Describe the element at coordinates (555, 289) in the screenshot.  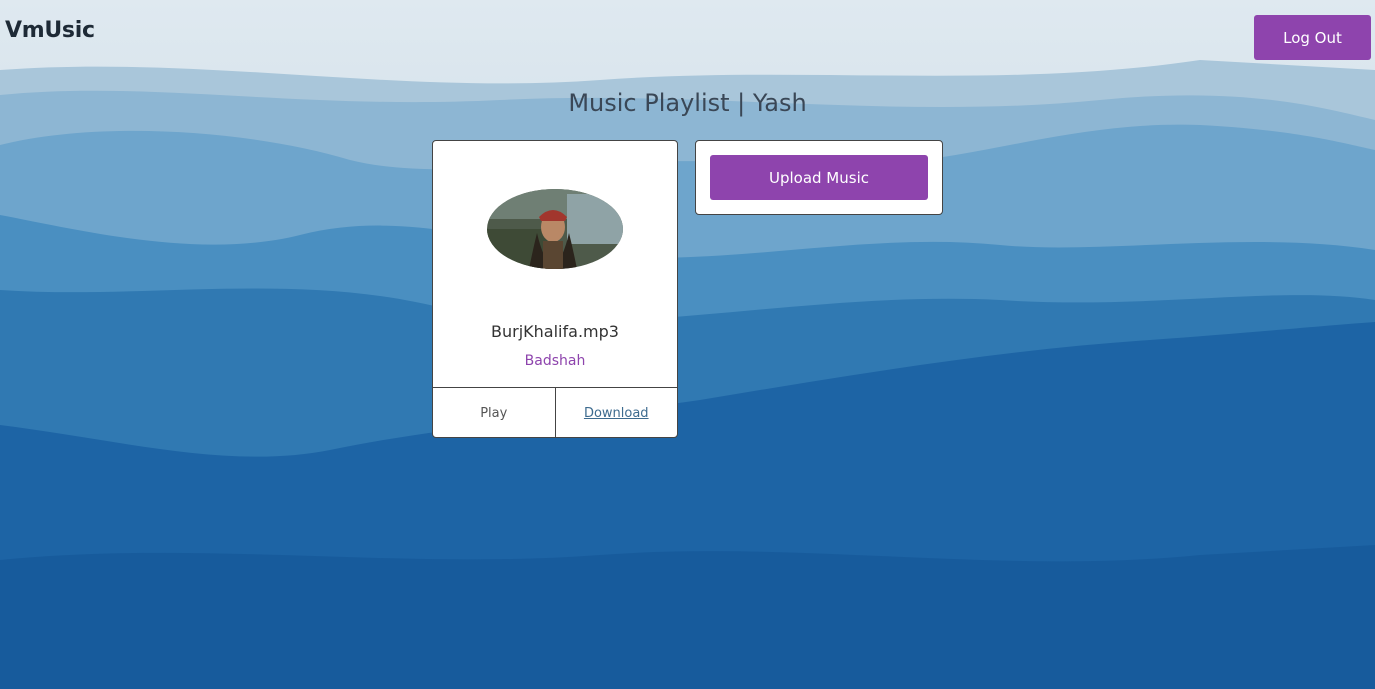
I see `song-card: BurjKhalifa.mp3 Badshah Play Download` at that location.